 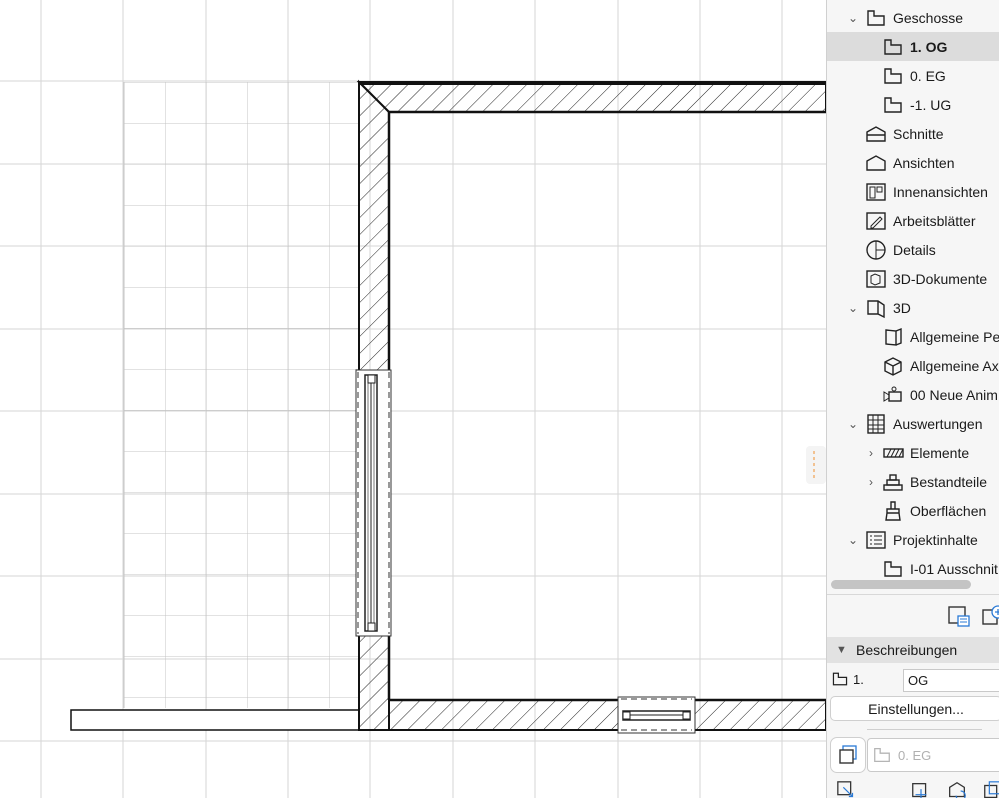 What do you see at coordinates (876, 162) in the screenshot?
I see `elevation-icon` at bounding box center [876, 162].